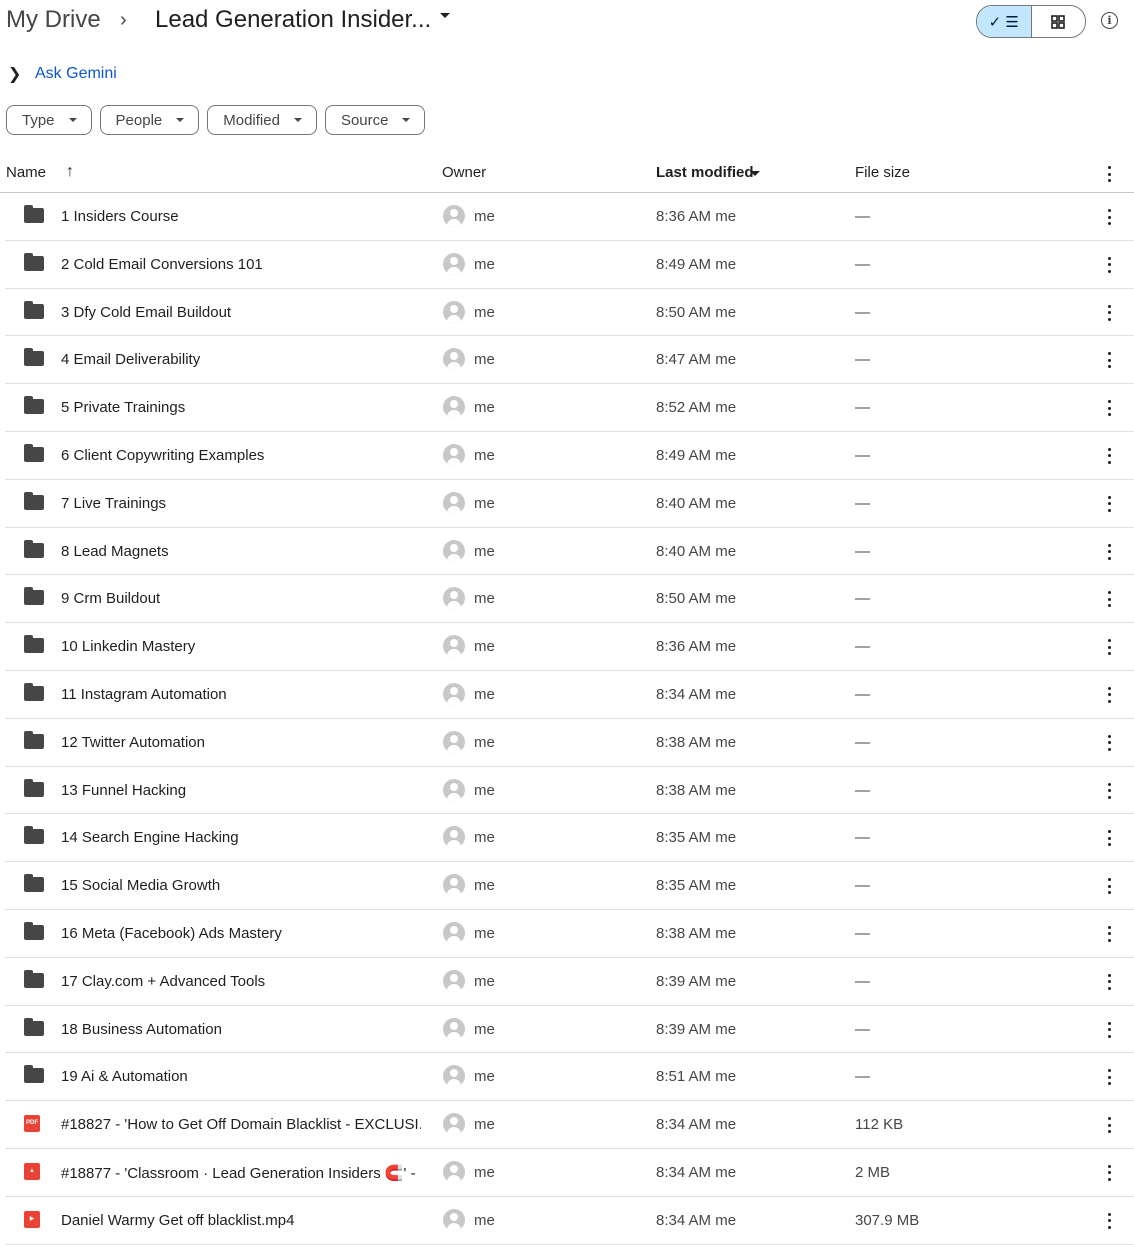 This screenshot has width=1134, height=1245. What do you see at coordinates (128, 646) in the screenshot?
I see `file-name: 10 Linkedin Mastery` at bounding box center [128, 646].